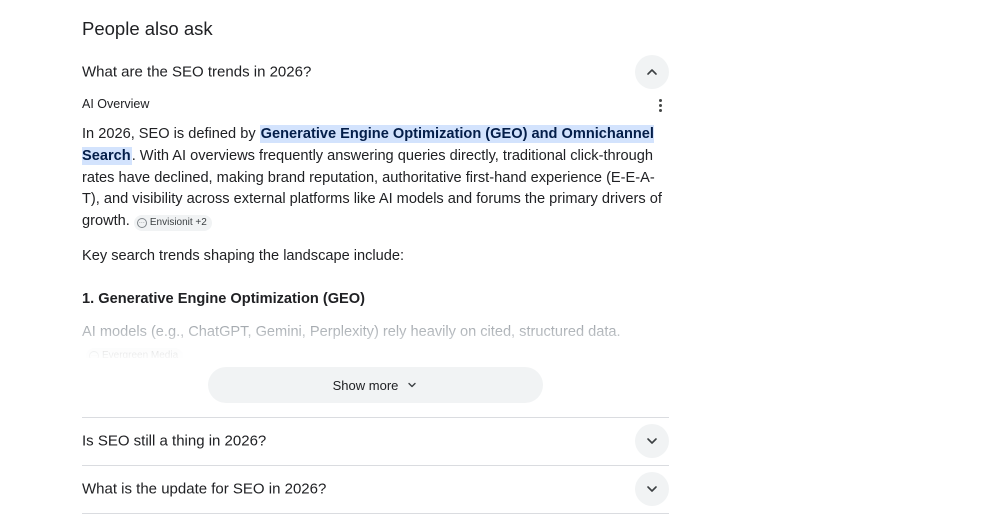  I want to click on source-chip-envisionit: ··· Envisionit +2, so click(172, 223).